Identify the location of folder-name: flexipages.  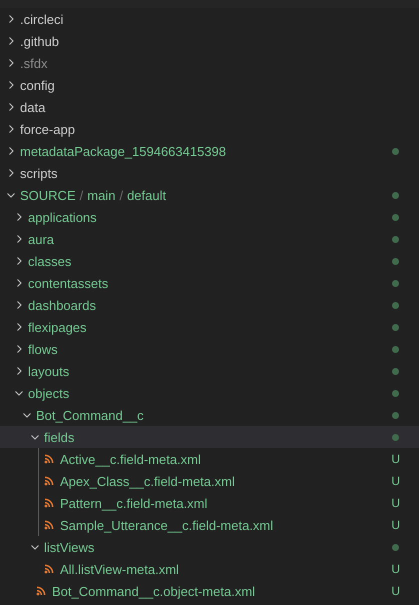
(57, 327).